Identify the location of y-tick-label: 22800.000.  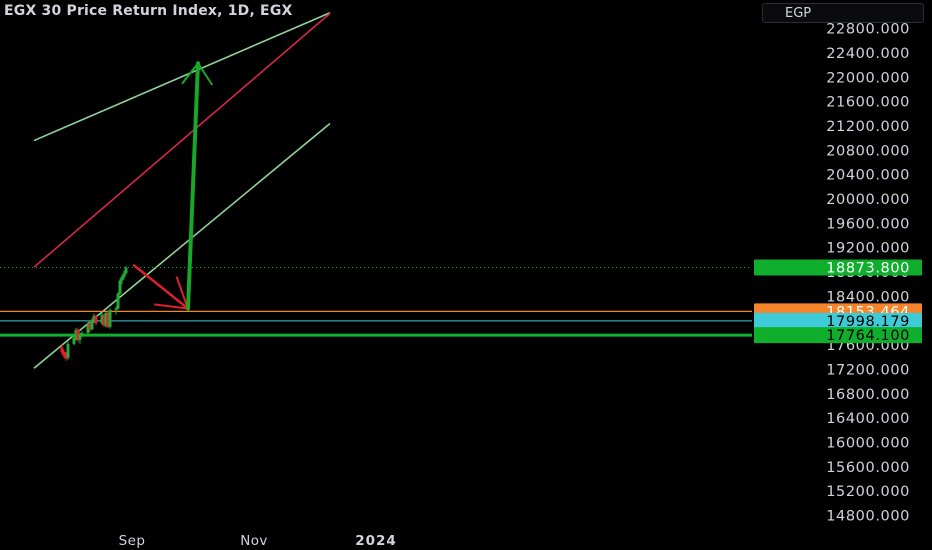
(868, 30).